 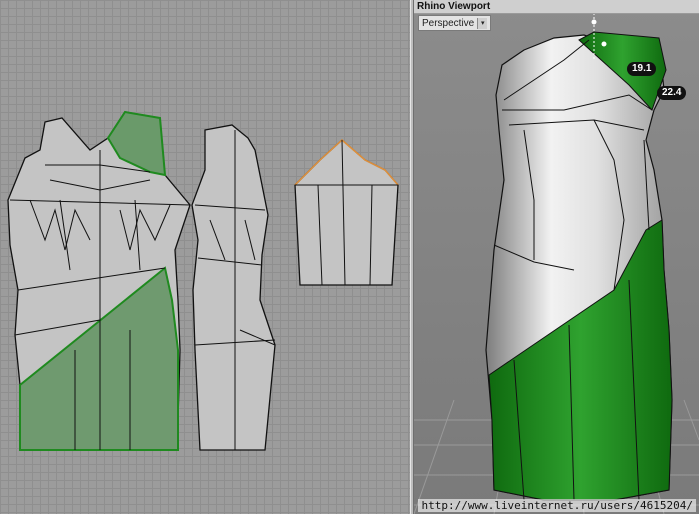 I want to click on gumball-handle-mid, so click(x=594, y=22).